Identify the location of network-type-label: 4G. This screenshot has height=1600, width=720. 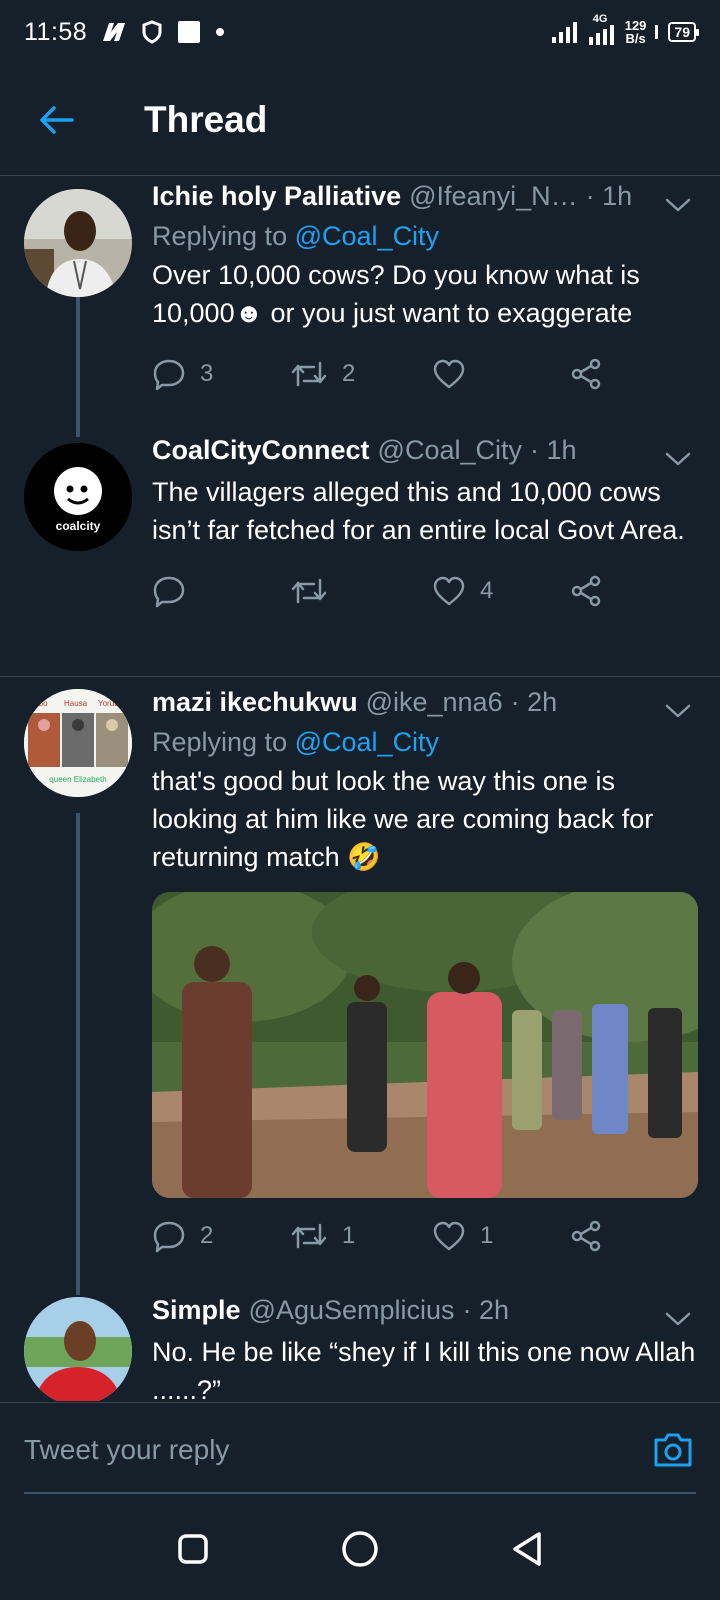
(600, 19).